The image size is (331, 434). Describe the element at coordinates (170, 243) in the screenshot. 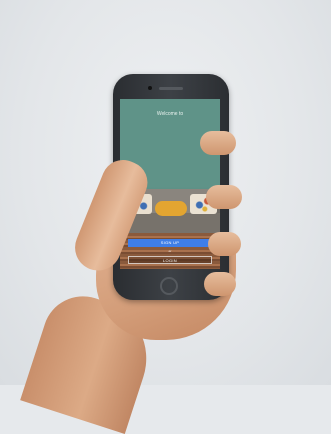

I see `signup-button: SIGN UP` at that location.